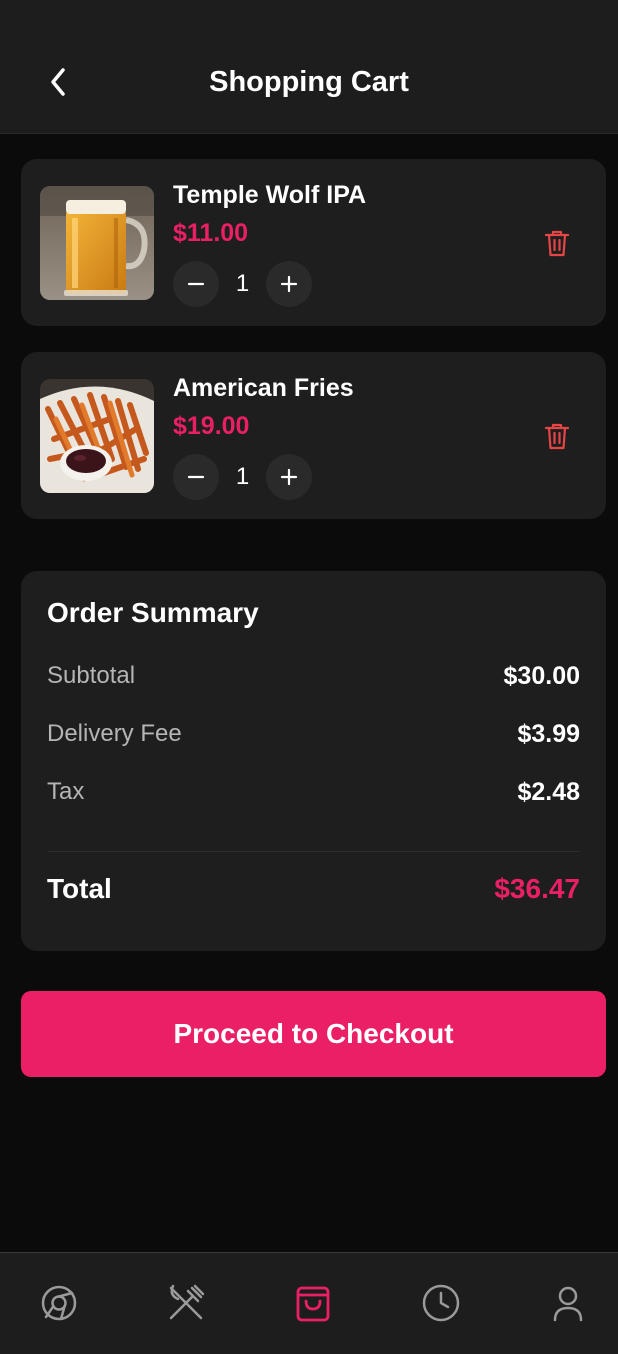  I want to click on bottom-navigation, so click(309, 1303).